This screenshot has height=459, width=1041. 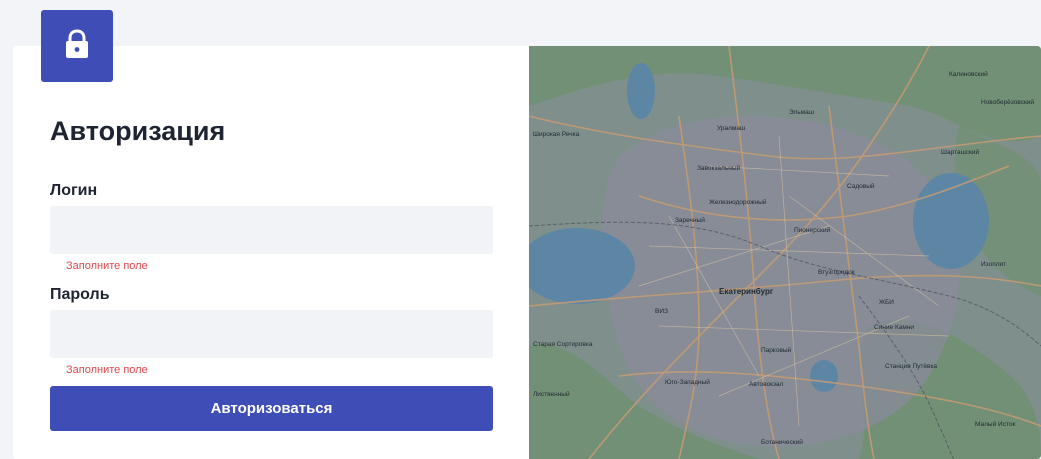 What do you see at coordinates (766, 384) in the screenshot?
I see `map-label-avtovokzal: Автовокзал` at bounding box center [766, 384].